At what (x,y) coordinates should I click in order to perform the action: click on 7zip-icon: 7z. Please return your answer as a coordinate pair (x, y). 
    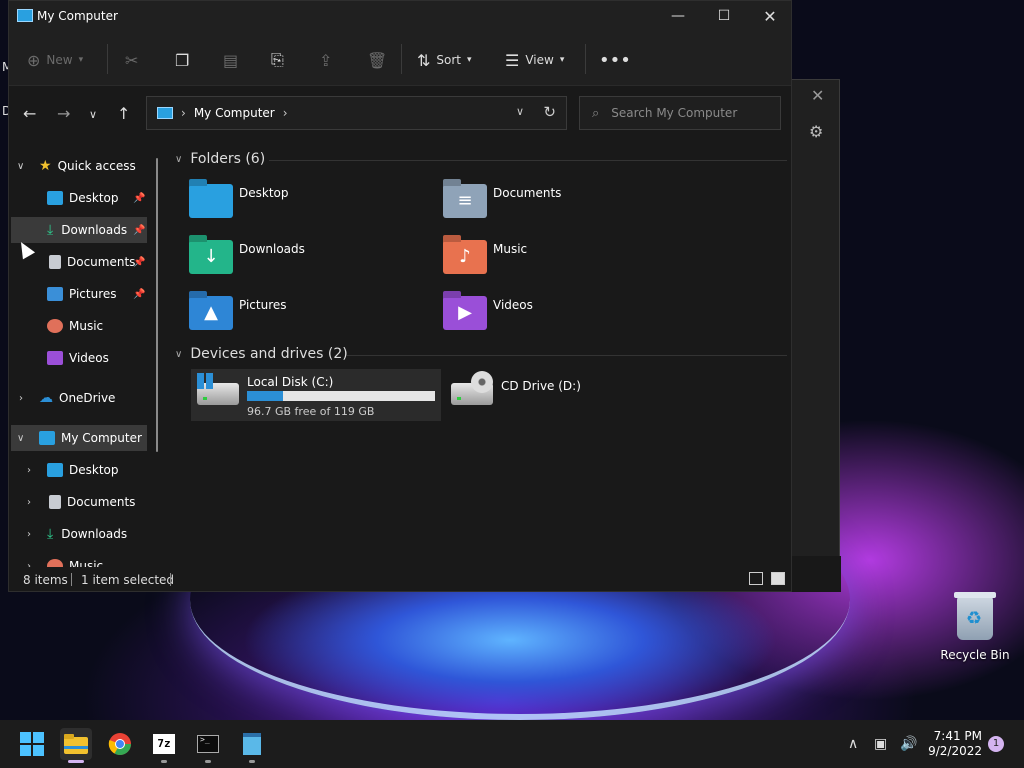
    Looking at the image, I should click on (164, 744).